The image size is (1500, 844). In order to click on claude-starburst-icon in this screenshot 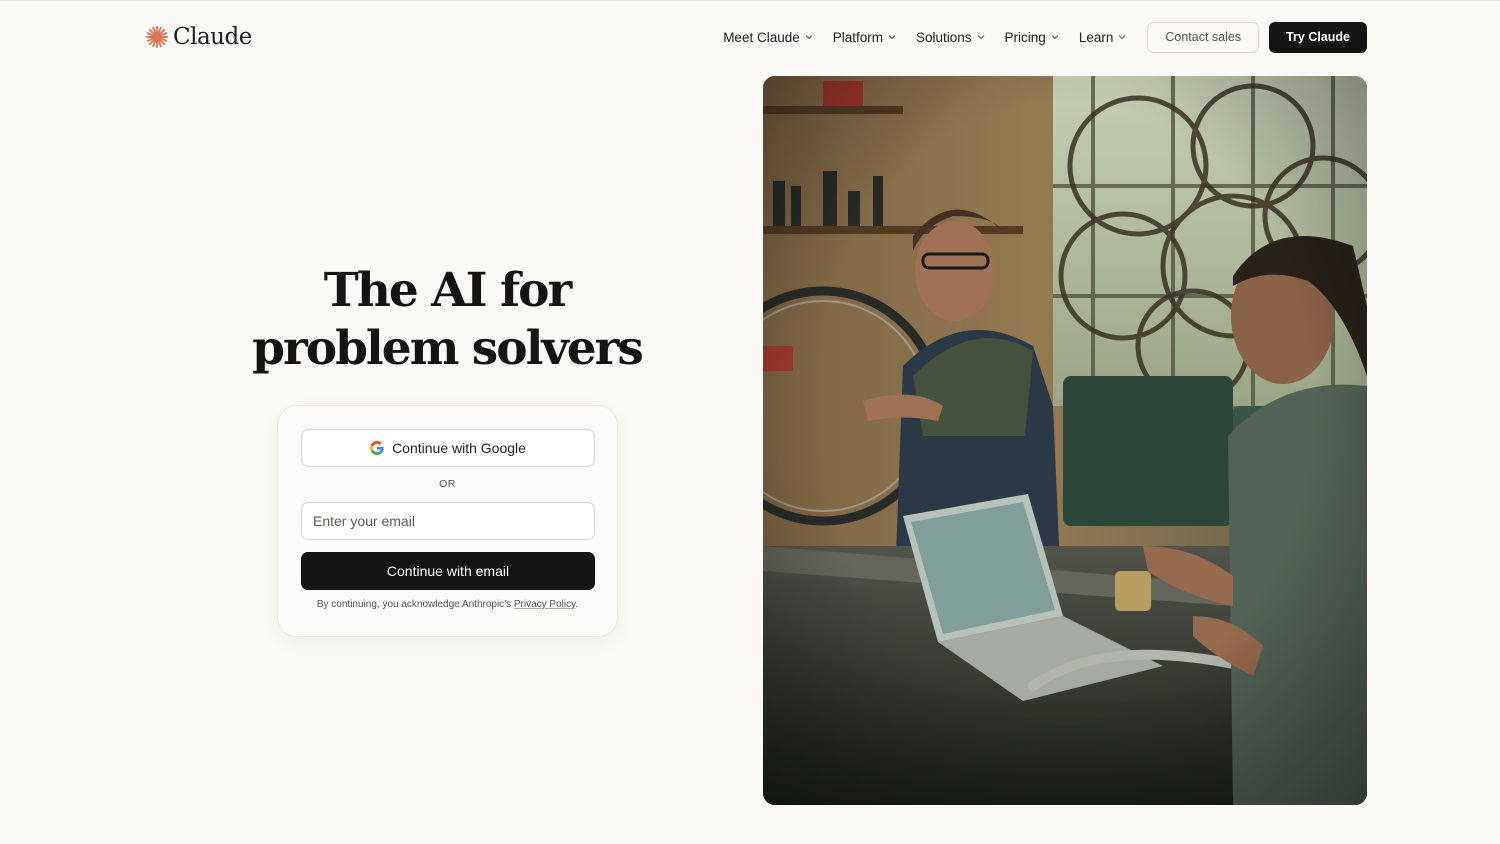, I will do `click(157, 37)`.